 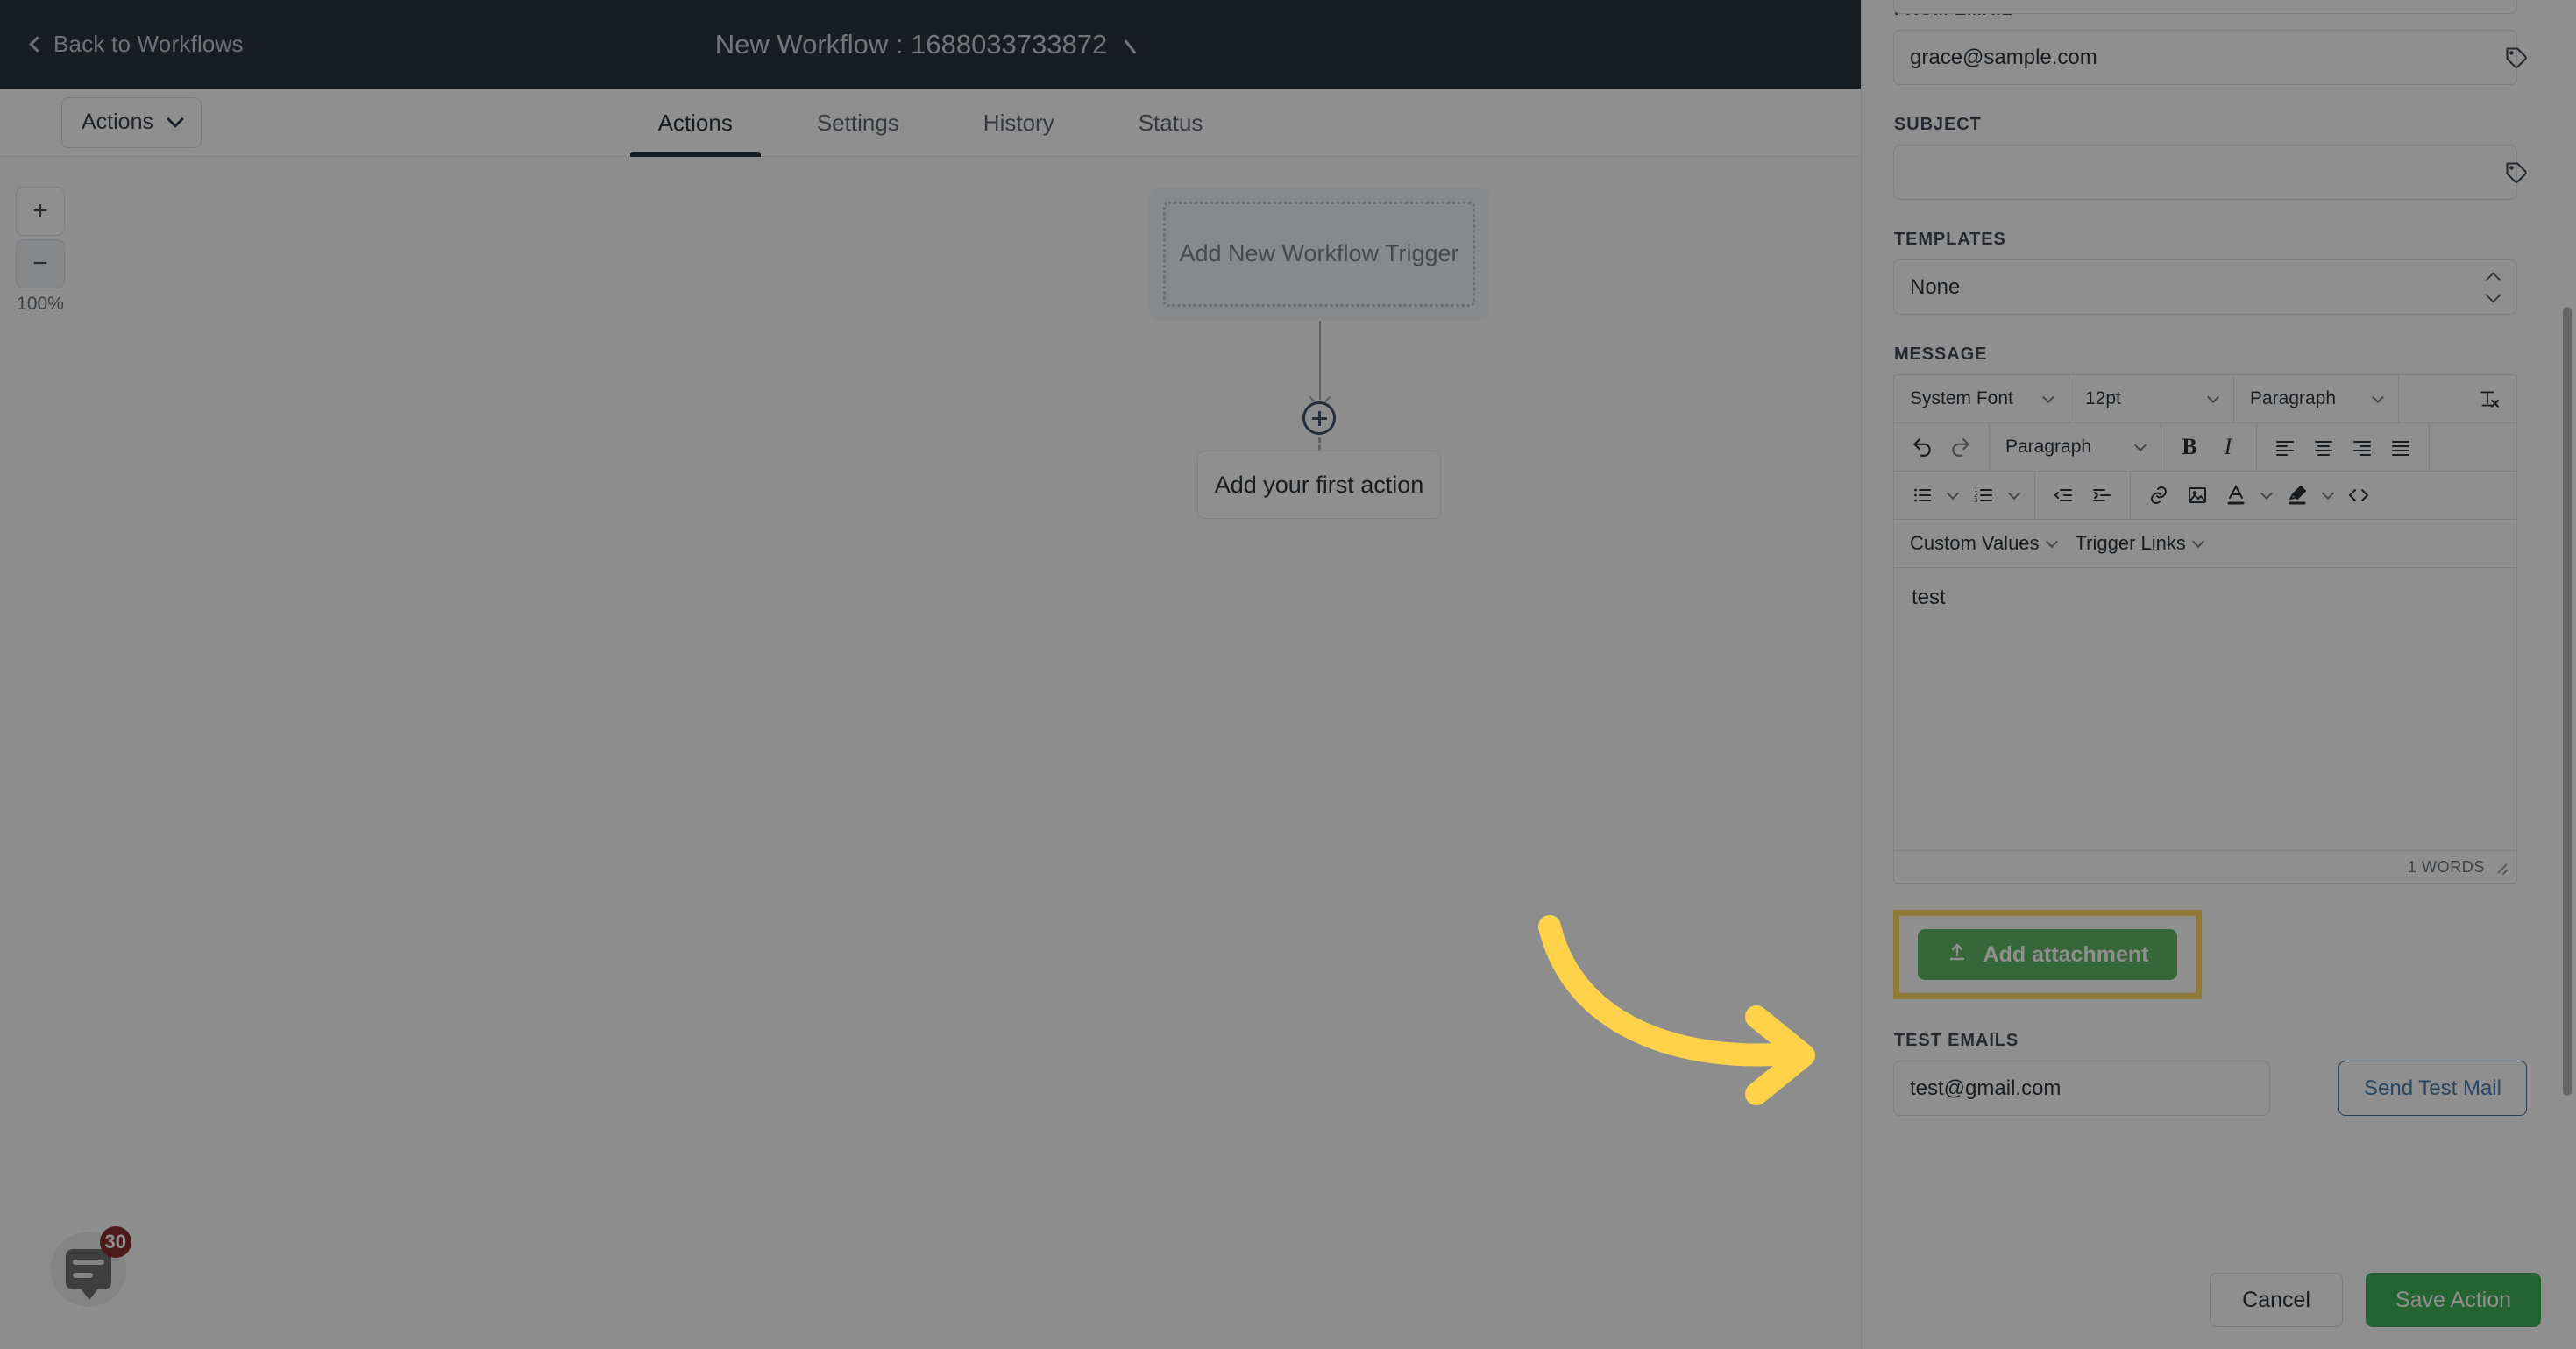 I want to click on highlight-options-icon, so click(x=2328, y=495).